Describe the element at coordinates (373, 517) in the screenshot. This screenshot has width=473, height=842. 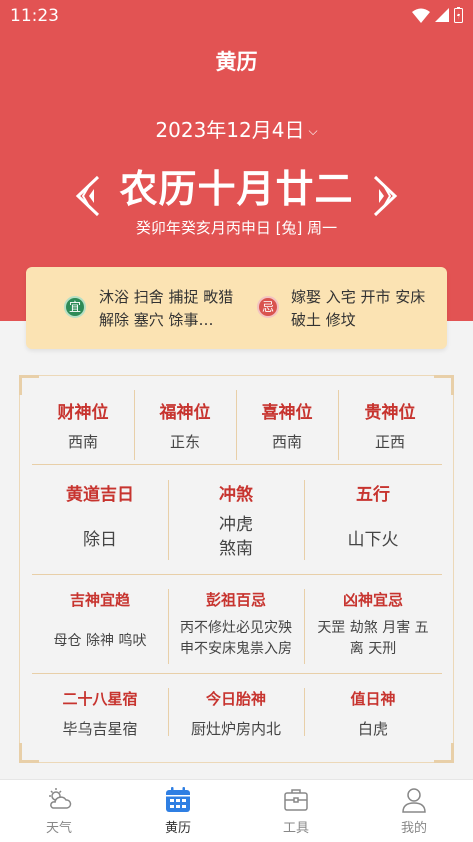
I see `five-elements: 五行 山下火` at that location.